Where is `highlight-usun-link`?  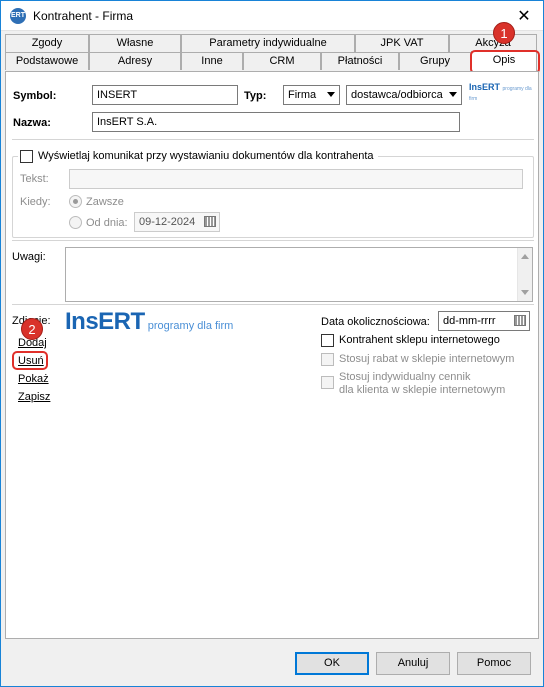
highlight-usun-link is located at coordinates (30, 360).